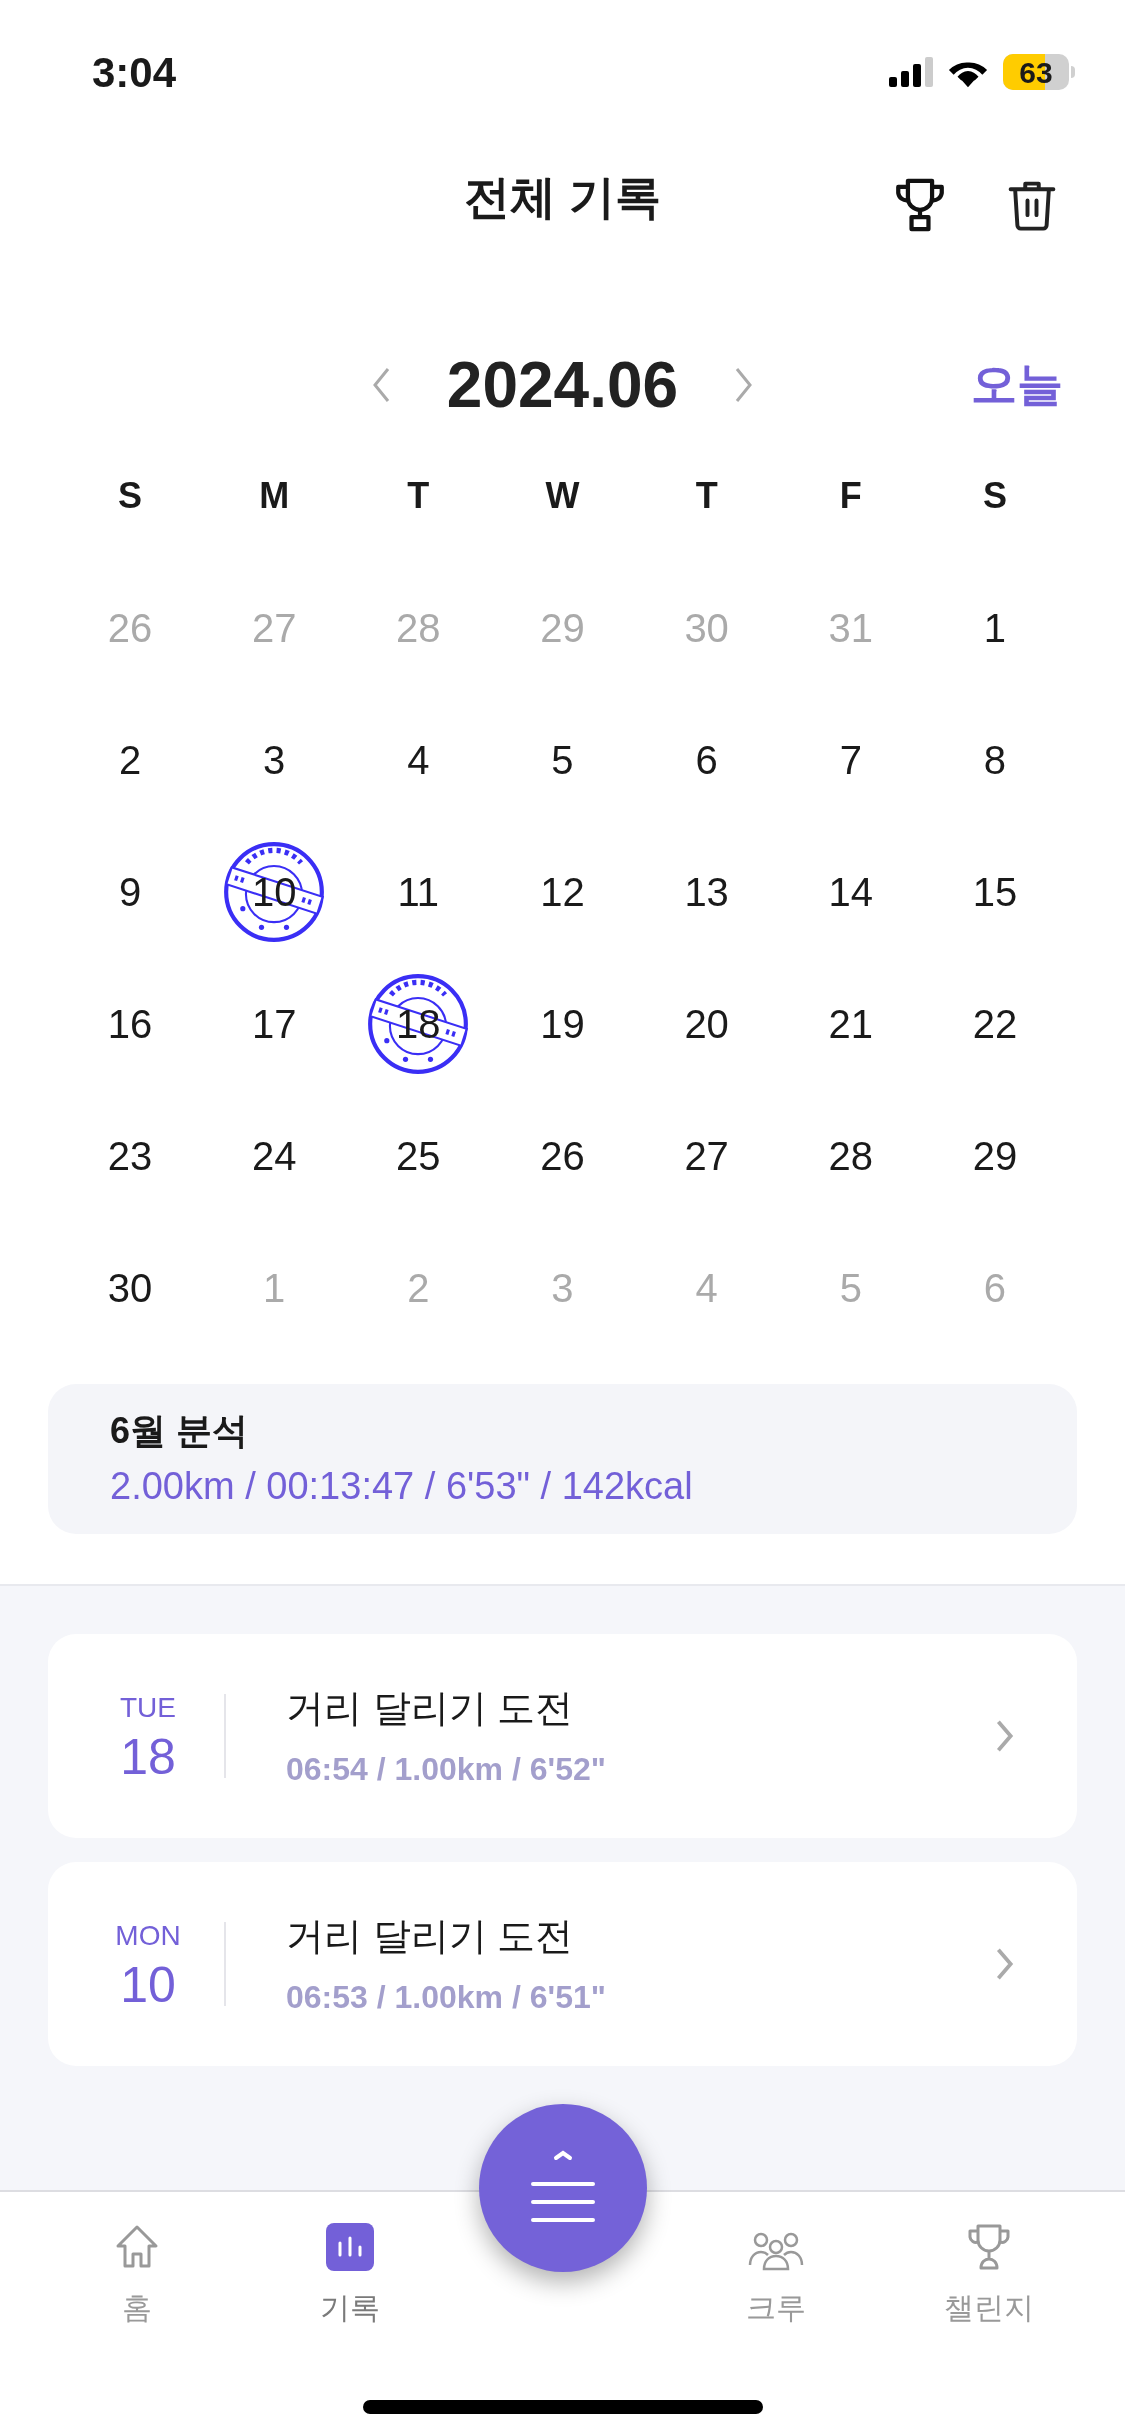 The height and width of the screenshot is (2436, 1125). I want to click on record-day: 10, so click(148, 1985).